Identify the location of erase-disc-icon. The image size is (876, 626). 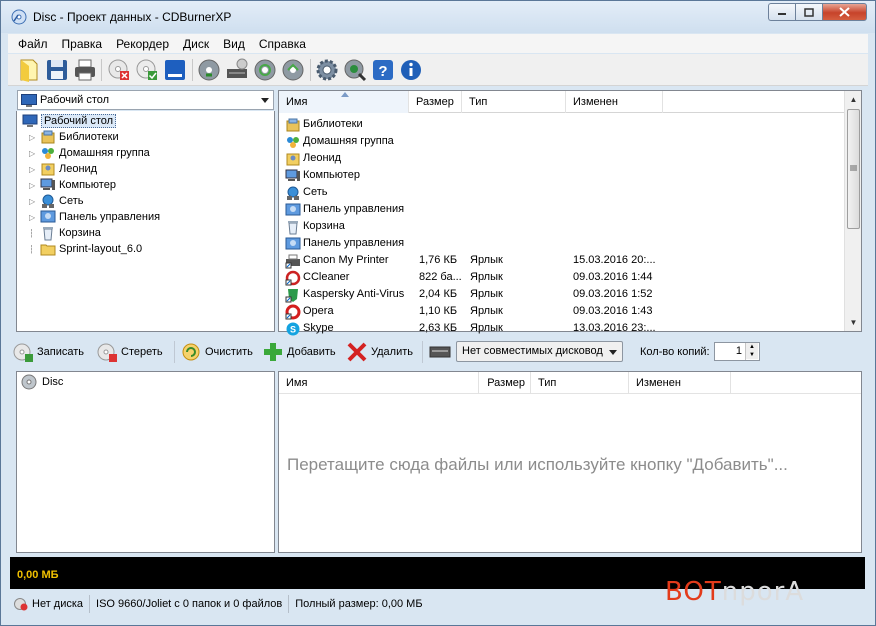
(119, 70).